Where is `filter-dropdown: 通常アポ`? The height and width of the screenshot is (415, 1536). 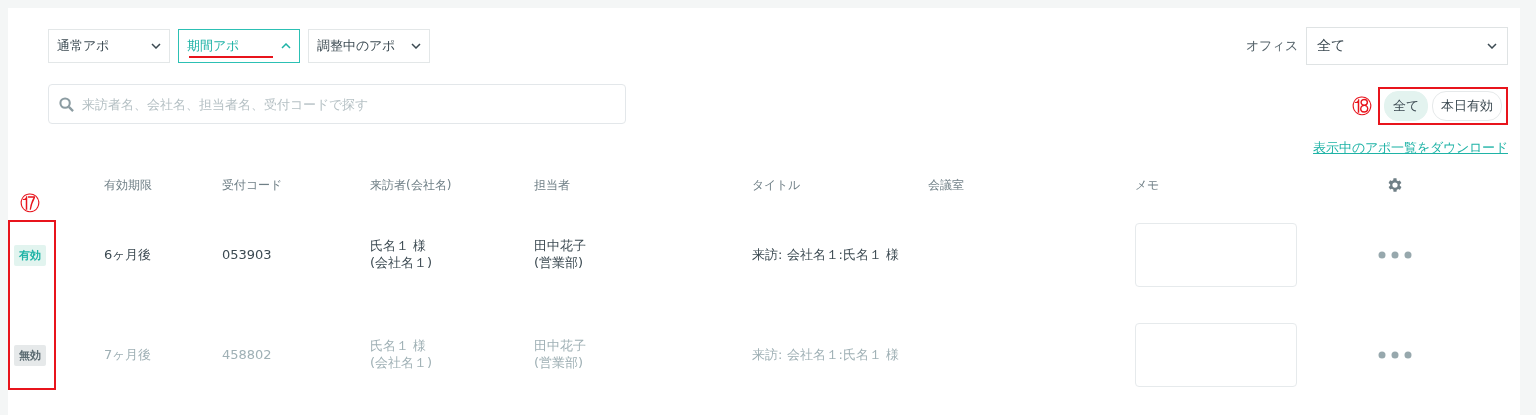
filter-dropdown: 通常アポ is located at coordinates (109, 46).